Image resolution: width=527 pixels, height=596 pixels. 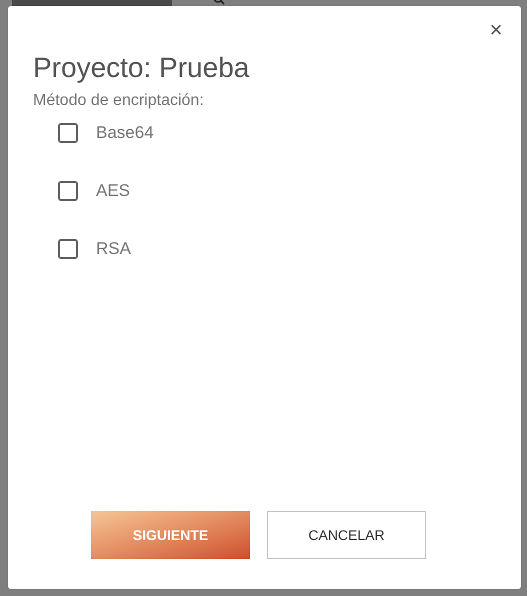 I want to click on cancel-button: CANCELAR, so click(x=346, y=535).